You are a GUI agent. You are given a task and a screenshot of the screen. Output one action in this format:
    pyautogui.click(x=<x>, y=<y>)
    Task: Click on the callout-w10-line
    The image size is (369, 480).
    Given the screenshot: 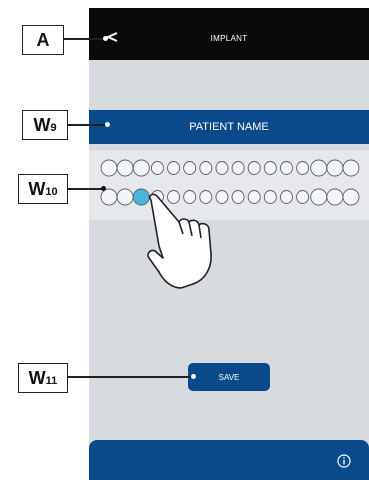 What is the action you would take?
    pyautogui.click(x=85, y=189)
    